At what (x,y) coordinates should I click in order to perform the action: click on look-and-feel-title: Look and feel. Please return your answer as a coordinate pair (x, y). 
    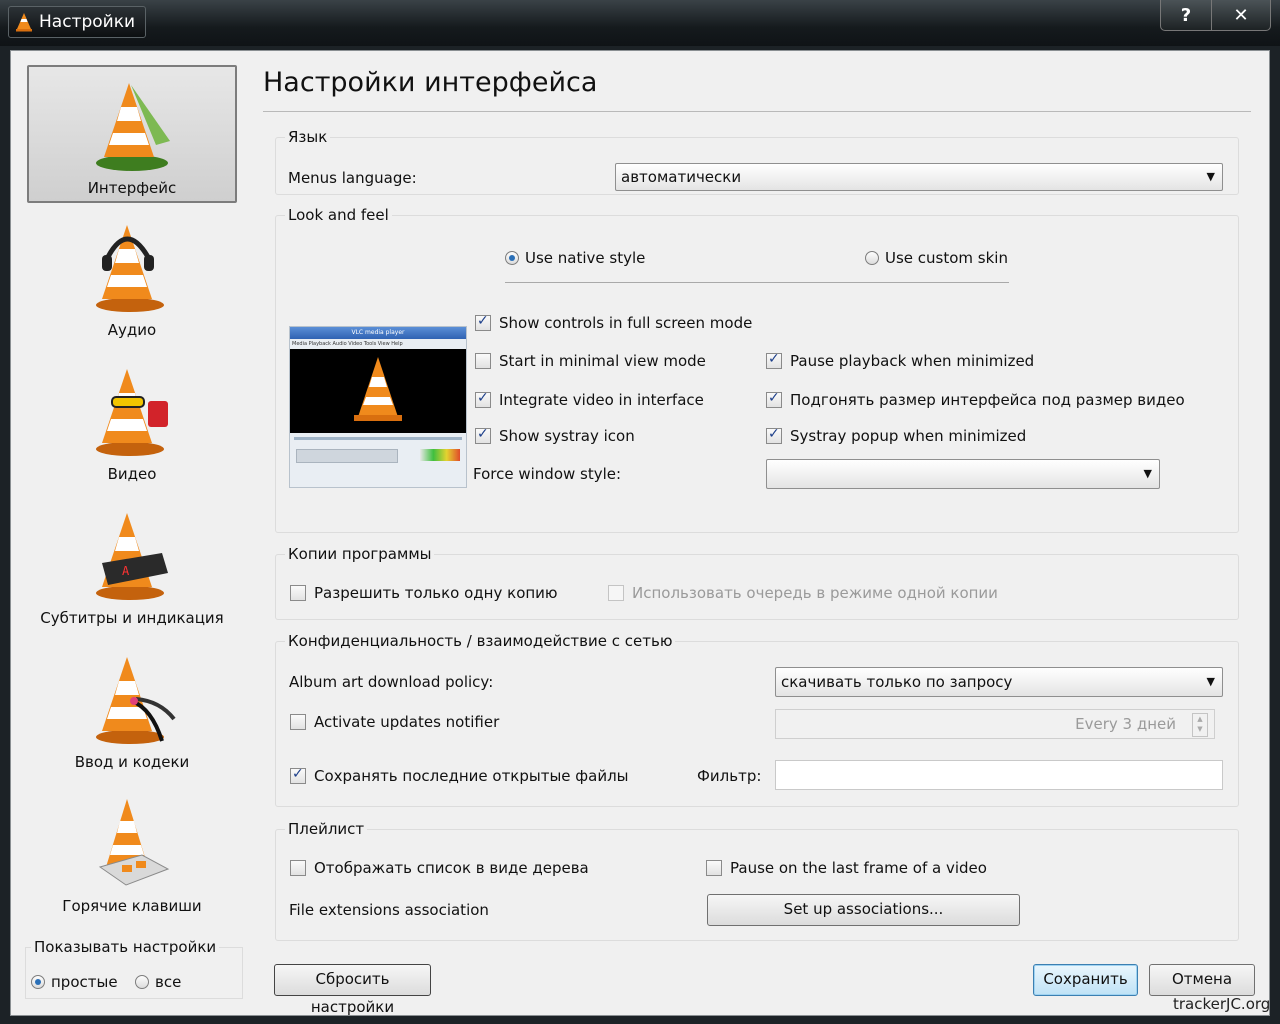
    Looking at the image, I should click on (338, 215).